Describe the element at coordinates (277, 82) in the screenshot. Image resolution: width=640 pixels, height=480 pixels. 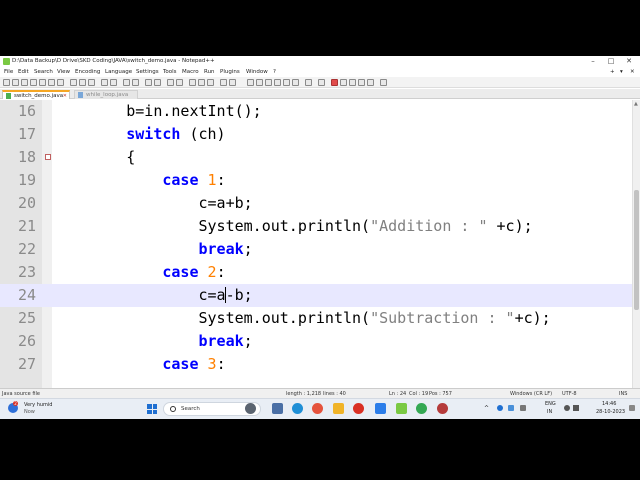
I see `monitoring-icon` at that location.